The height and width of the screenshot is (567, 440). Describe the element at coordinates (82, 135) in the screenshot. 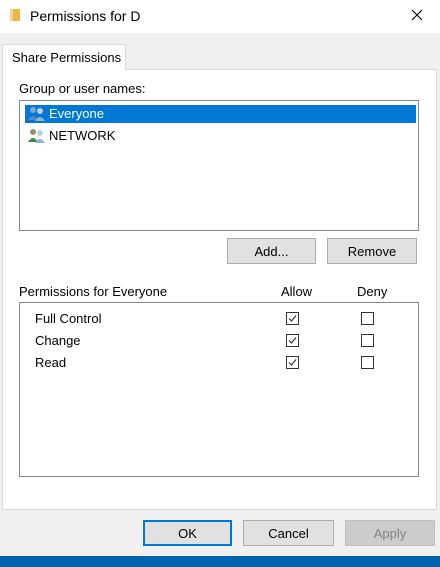

I see `list-item-label: NETWORK` at that location.